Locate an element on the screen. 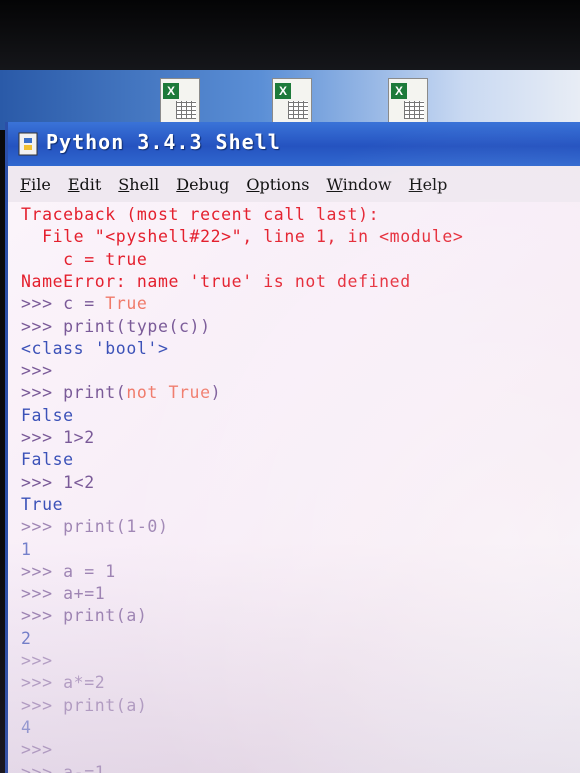 Image resolution: width=580 pixels, height=773 pixels. shell-error-line: NameError: name 'true' is not defined is located at coordinates (216, 281).